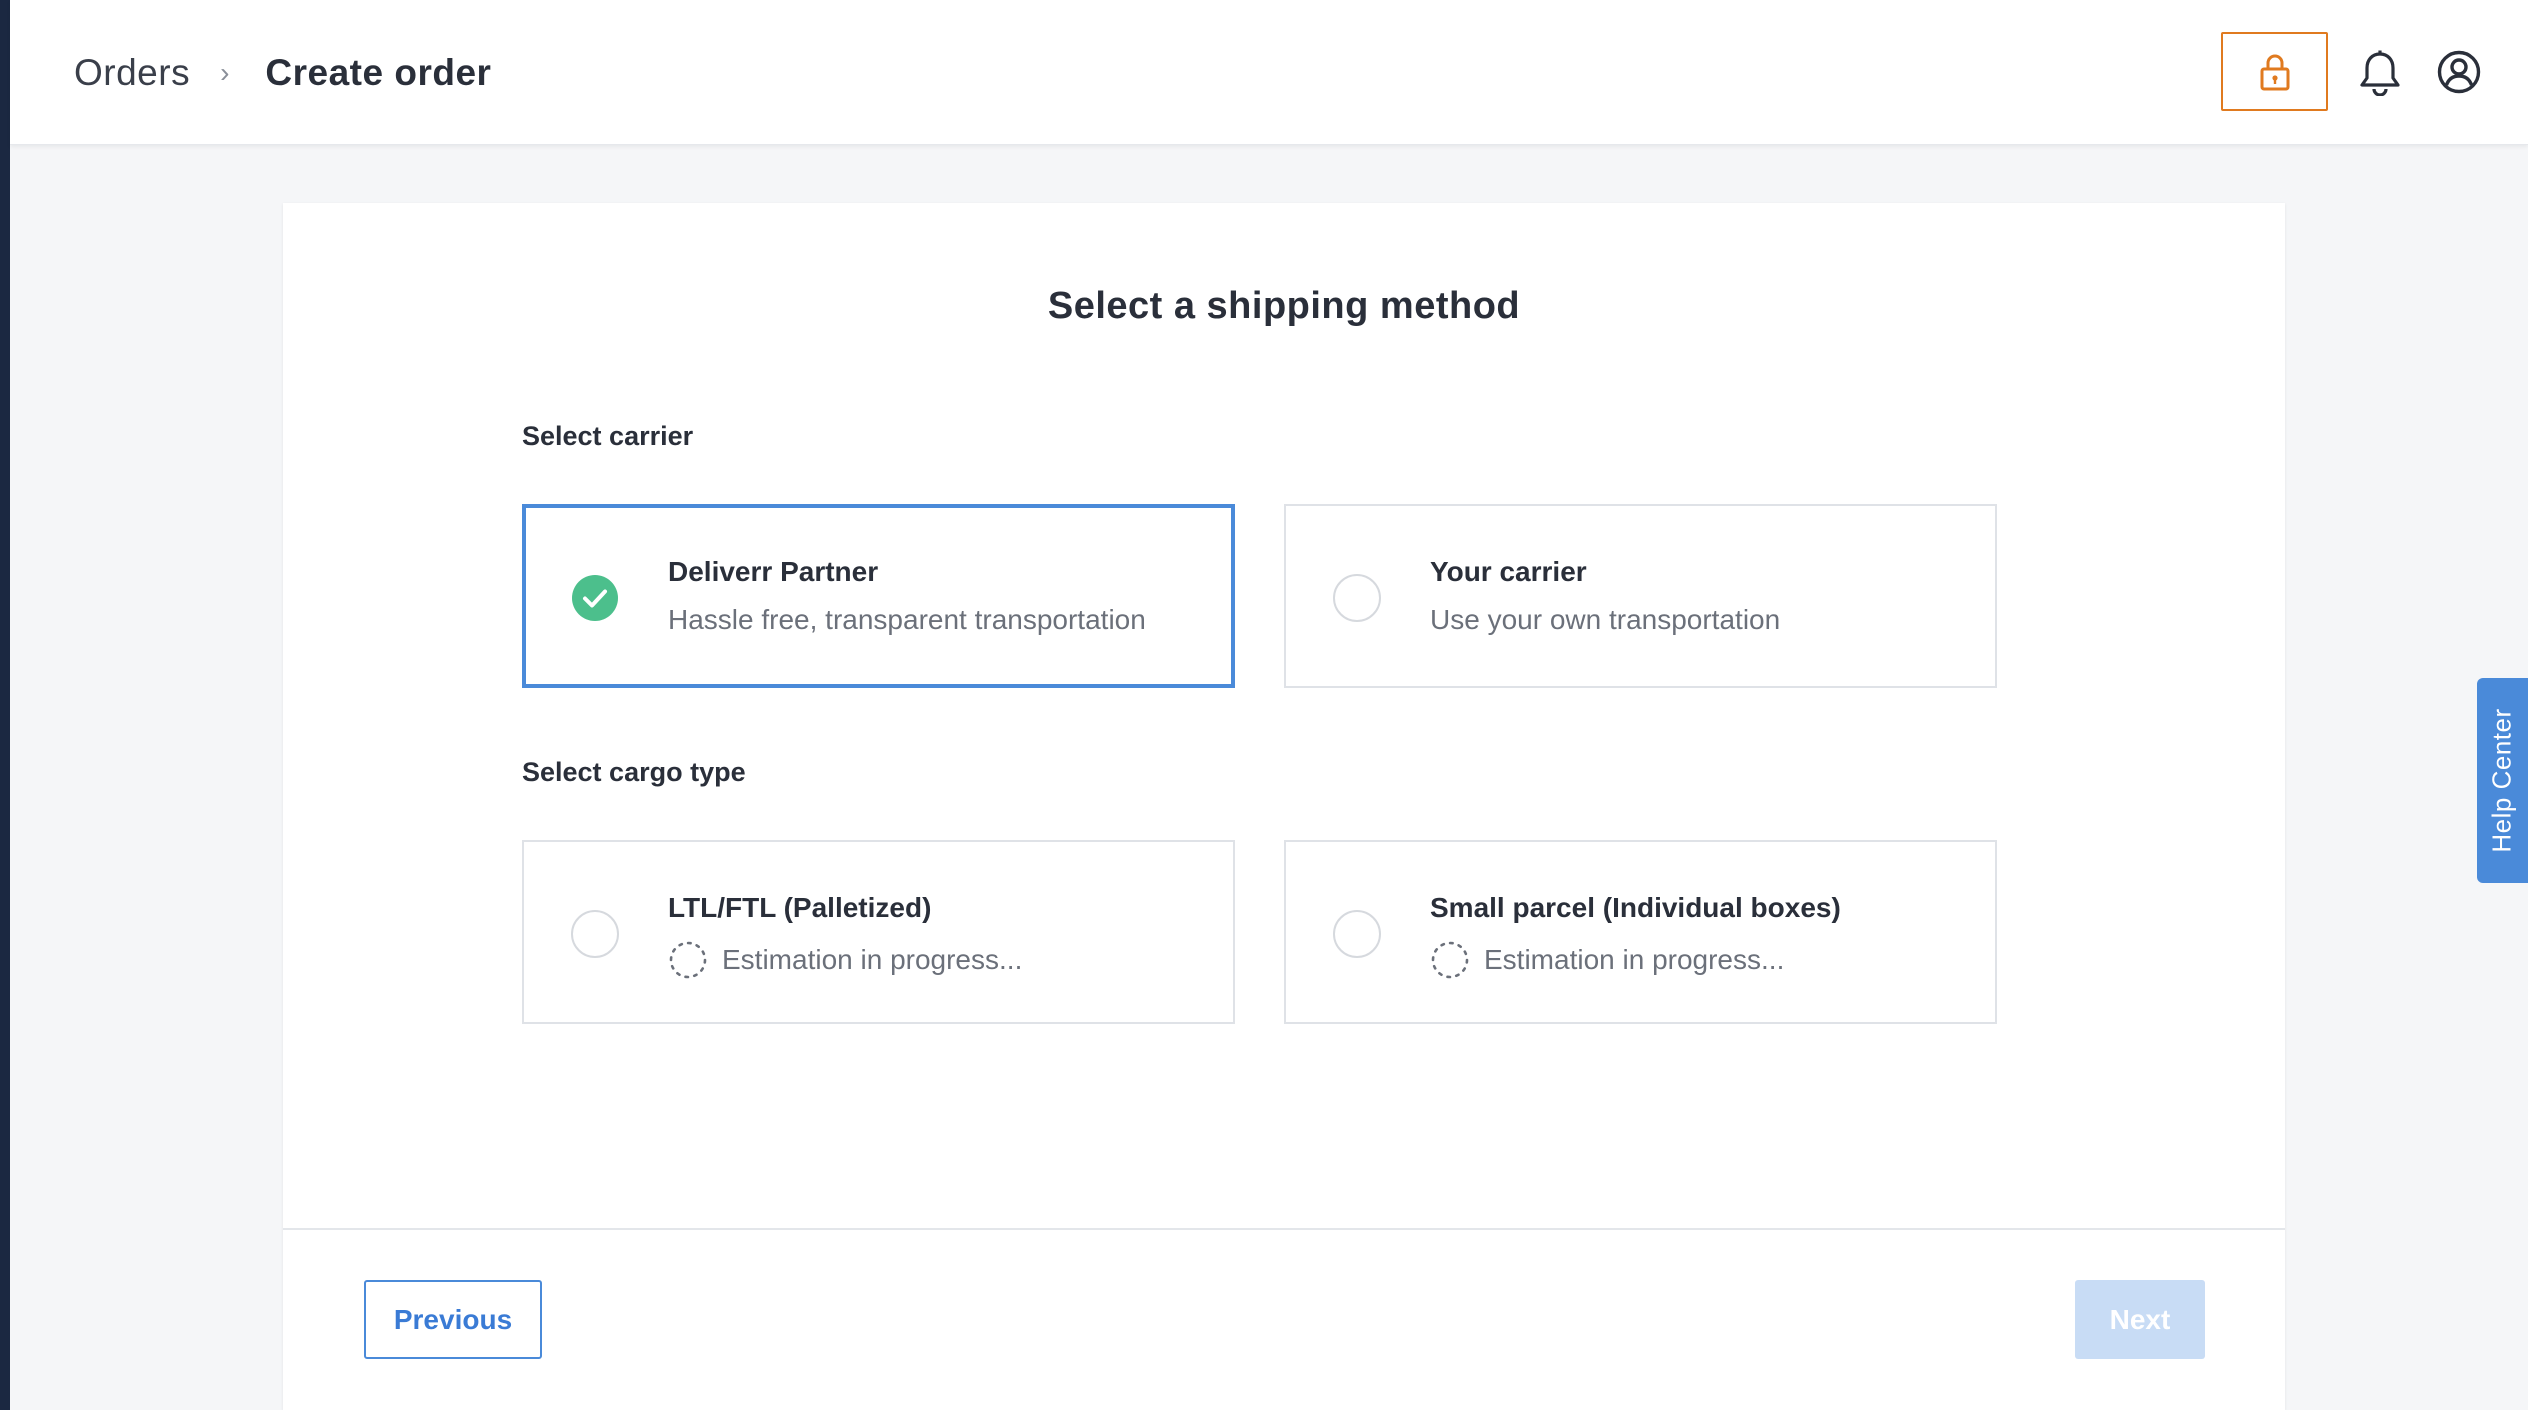 The image size is (2528, 1410). What do you see at coordinates (1269, 72) in the screenshot?
I see `top-bar: Orders › Create order` at bounding box center [1269, 72].